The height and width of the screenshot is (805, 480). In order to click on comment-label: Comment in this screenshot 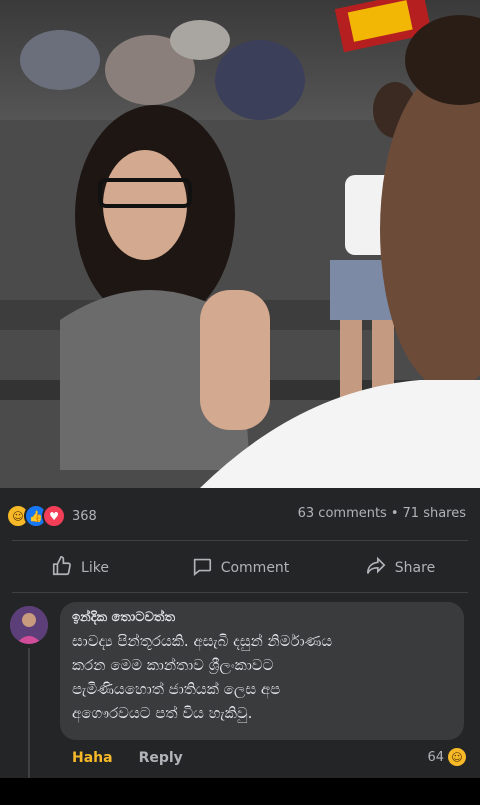, I will do `click(255, 568)`.